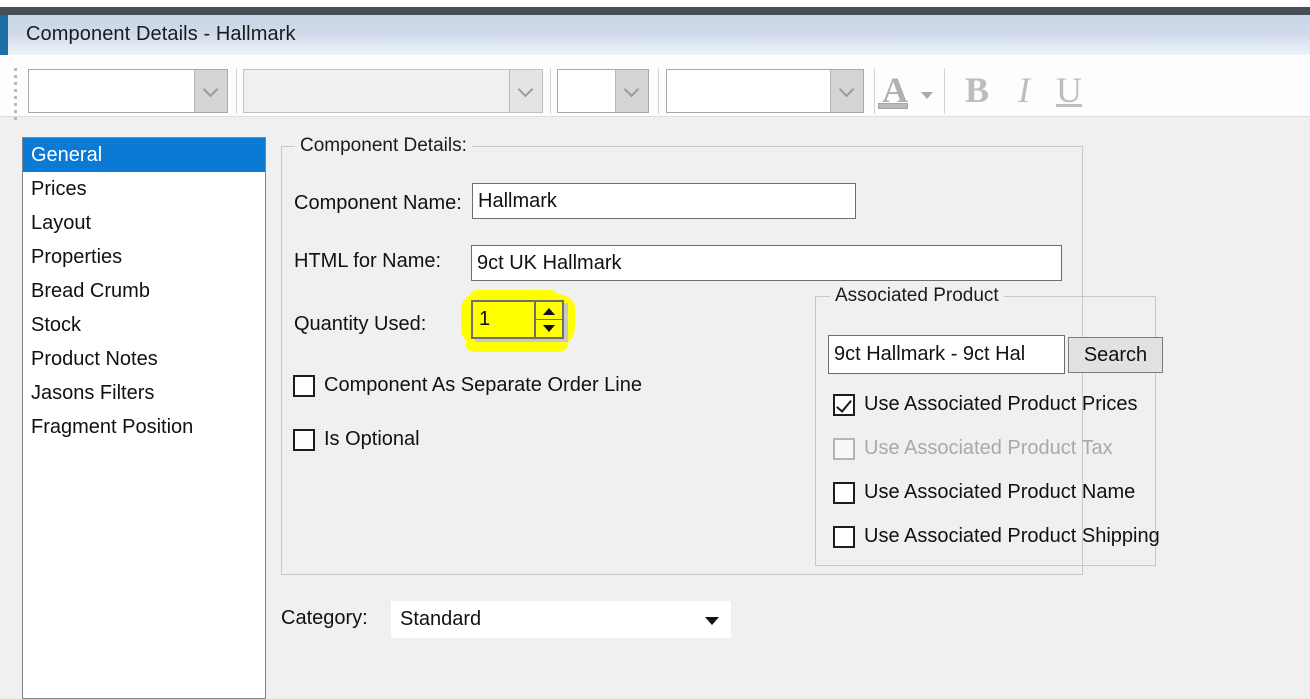 The height and width of the screenshot is (699, 1310). Describe the element at coordinates (1000, 492) in the screenshot. I see `use-associated-product-name-label: Use Associated Product Name` at that location.